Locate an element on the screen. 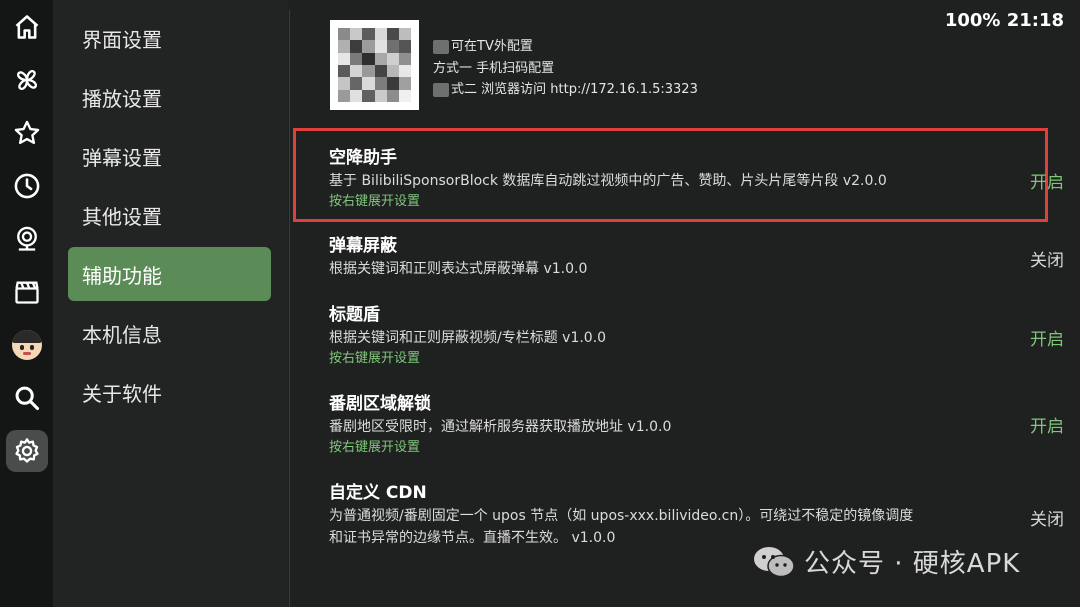  pinwheel-icon is located at coordinates (27, 80).